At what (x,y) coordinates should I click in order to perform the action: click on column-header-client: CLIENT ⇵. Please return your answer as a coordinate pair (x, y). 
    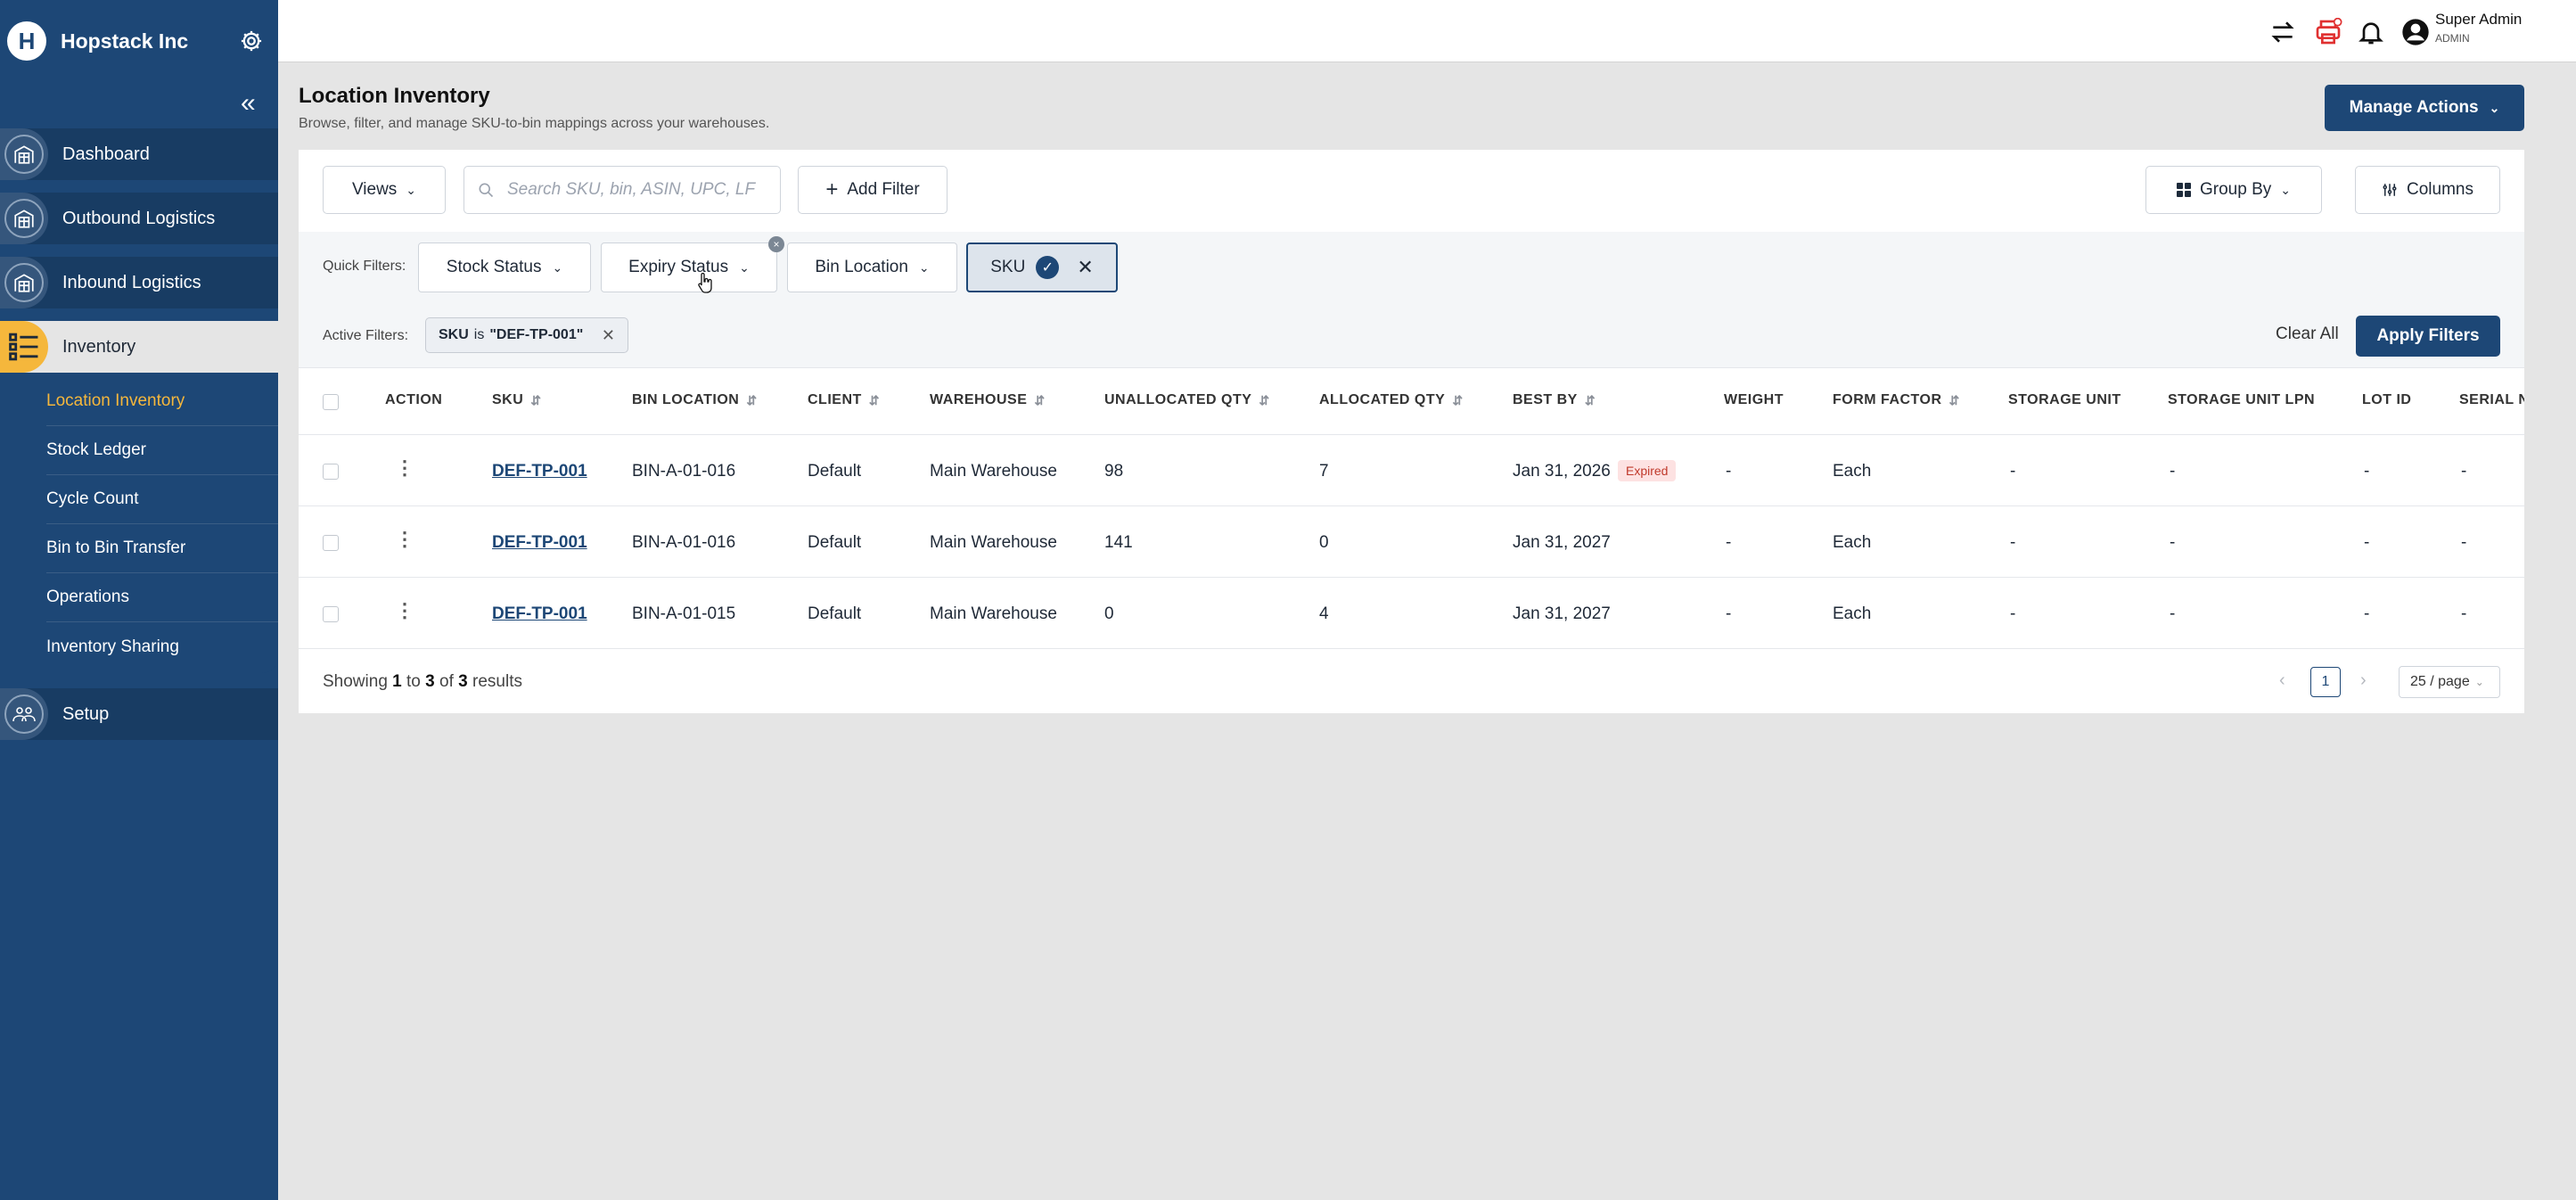
    Looking at the image, I should click on (844, 400).